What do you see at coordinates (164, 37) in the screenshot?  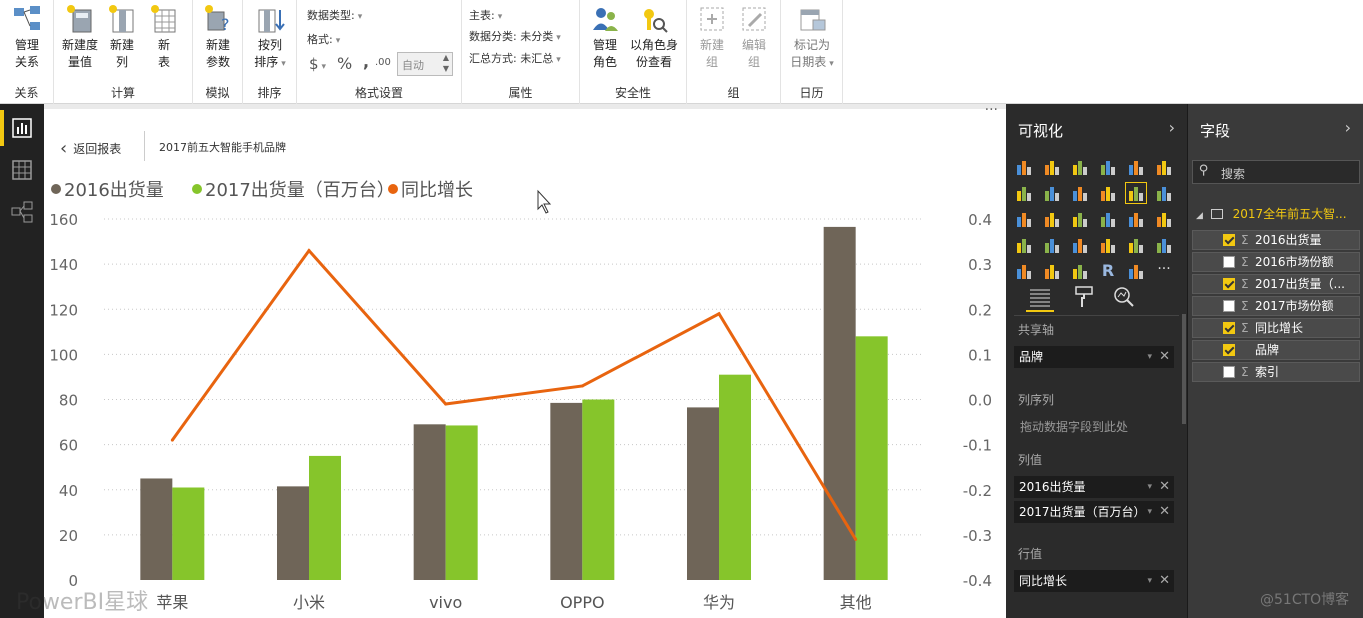 I see `new-table-button: 新 表` at bounding box center [164, 37].